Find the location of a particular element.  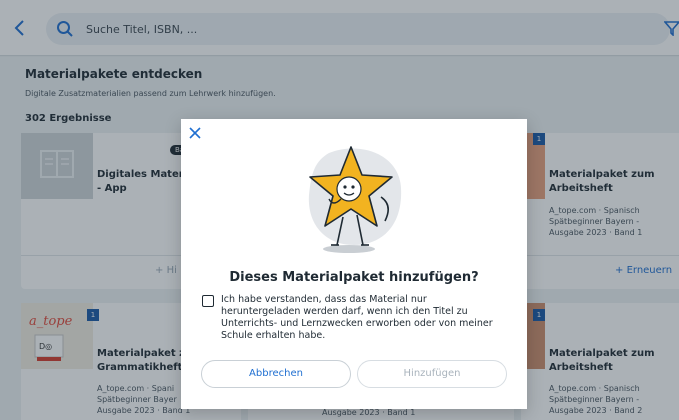

dialog-title: Dieses Materialpaket hinzufügen? is located at coordinates (354, 277).